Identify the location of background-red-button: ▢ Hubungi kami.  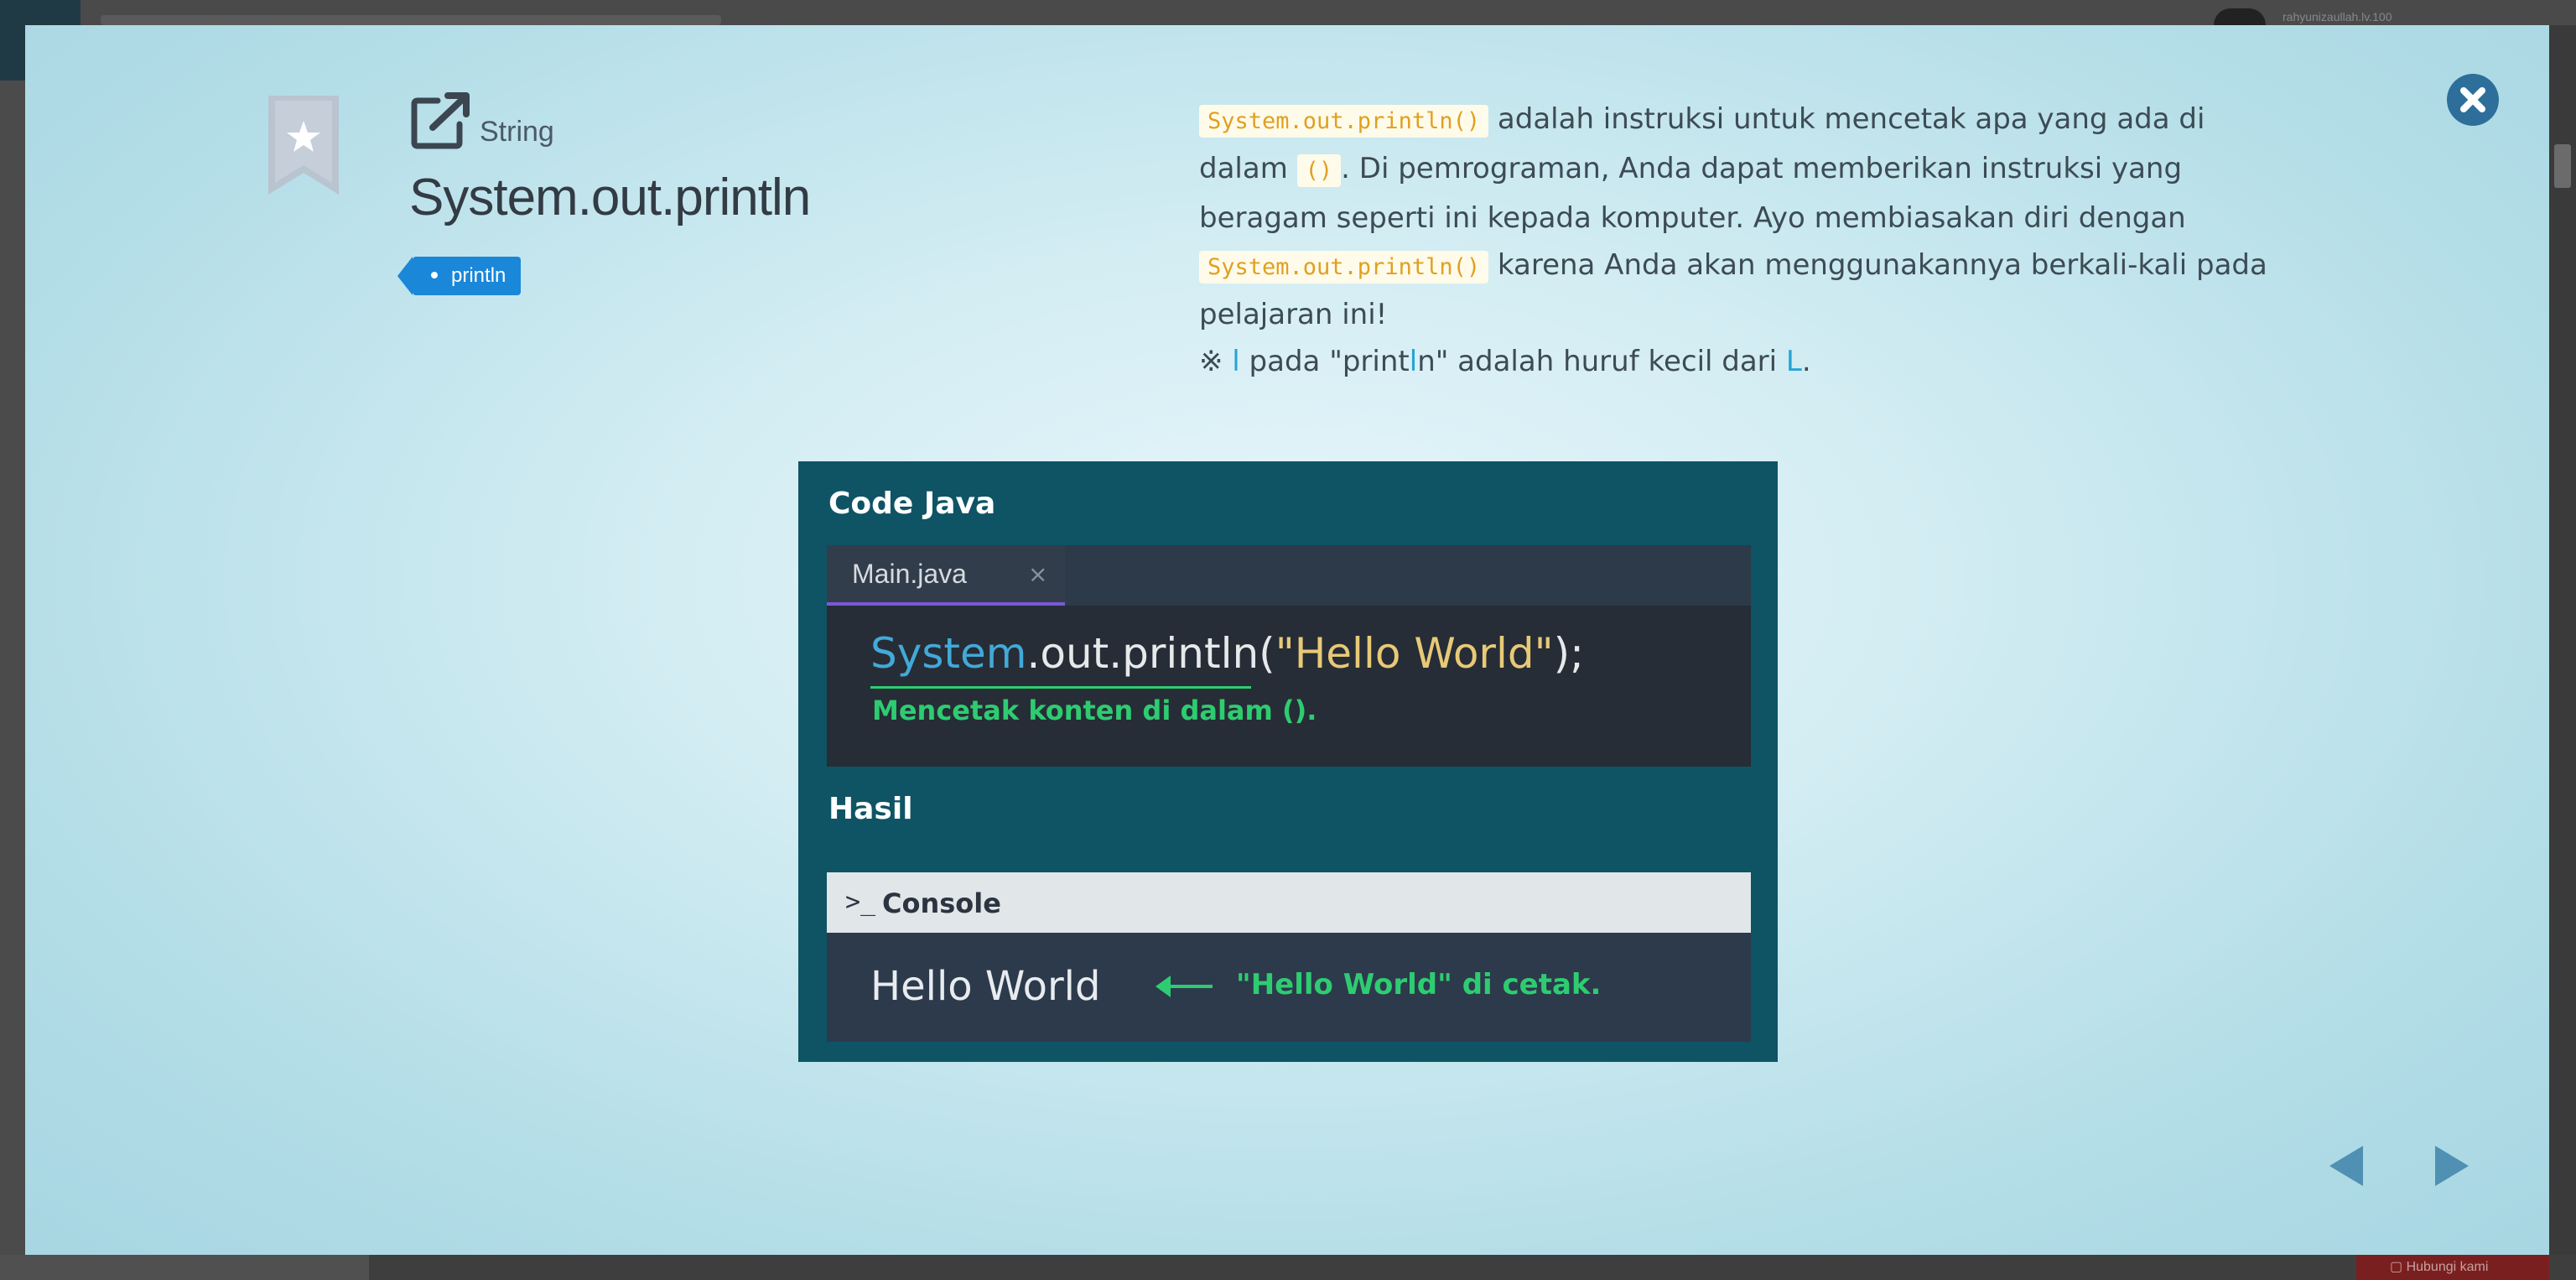
(2452, 1267).